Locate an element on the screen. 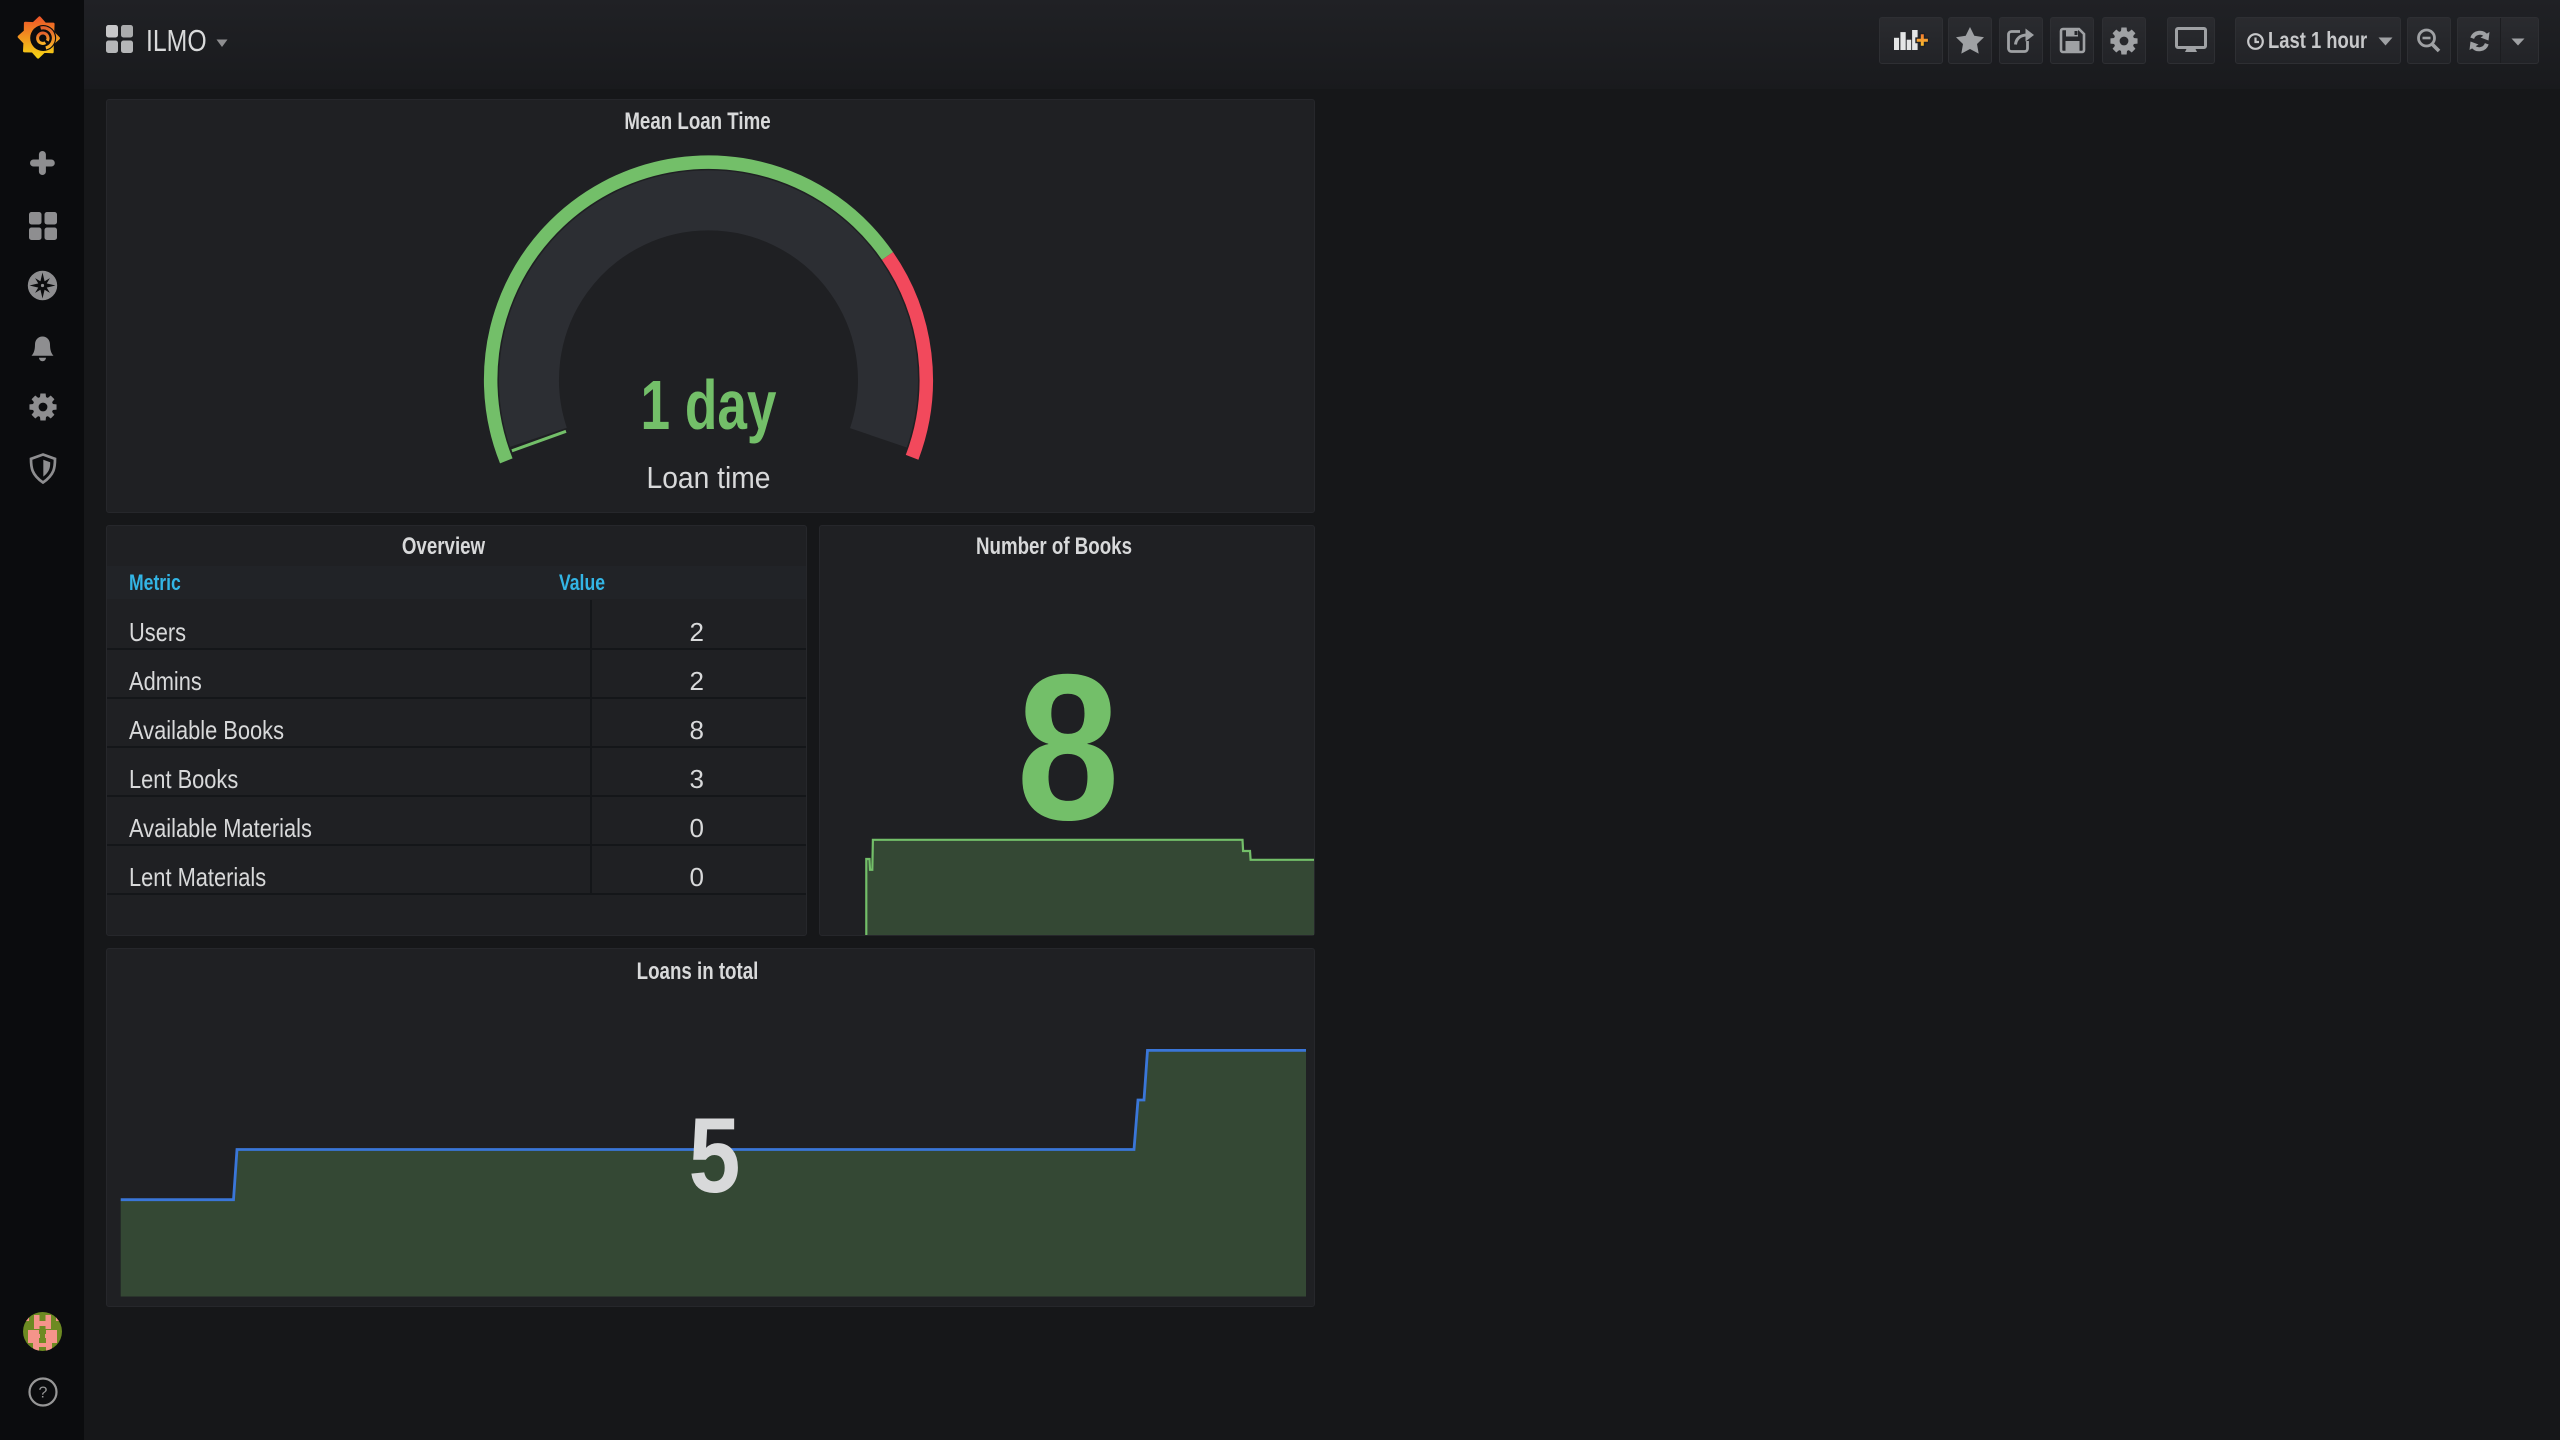  svg-text: 5 is located at coordinates (715, 1155).